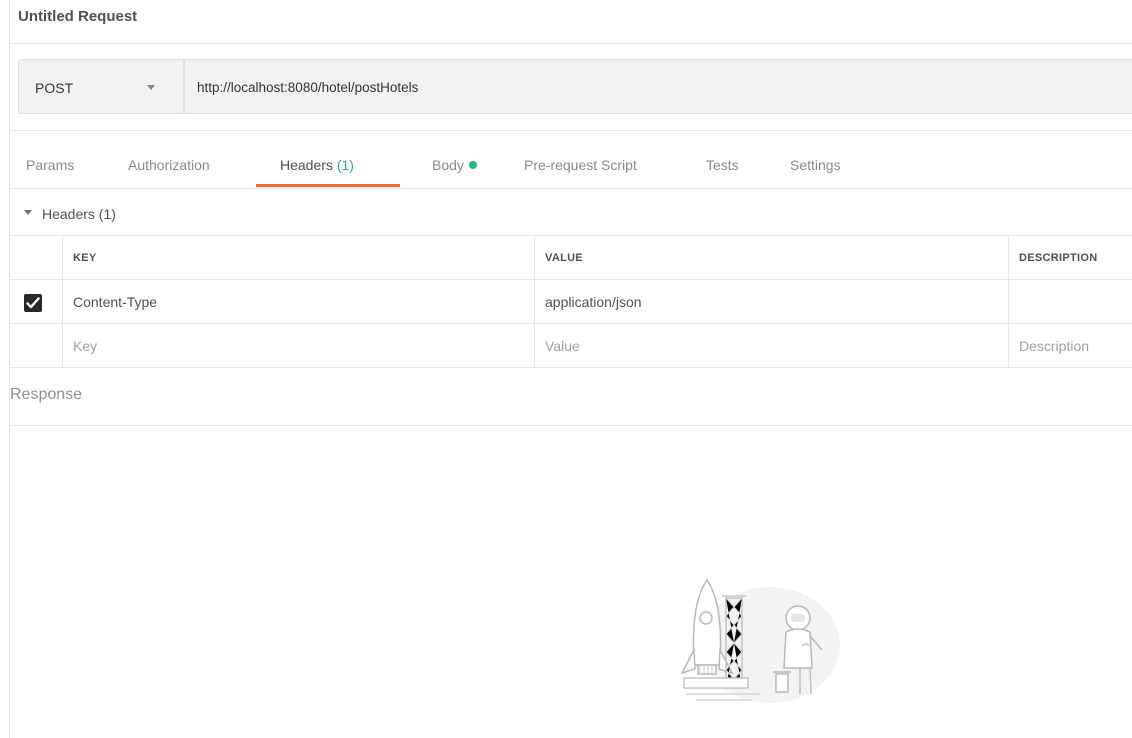  What do you see at coordinates (472, 165) in the screenshot?
I see `body-status-dot` at bounding box center [472, 165].